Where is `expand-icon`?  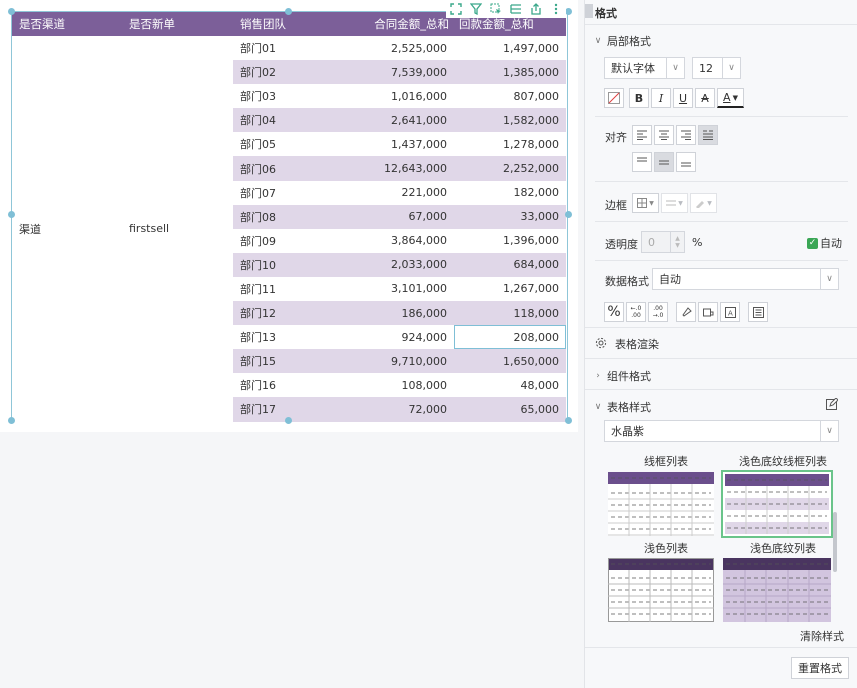
expand-icon is located at coordinates (456, 9).